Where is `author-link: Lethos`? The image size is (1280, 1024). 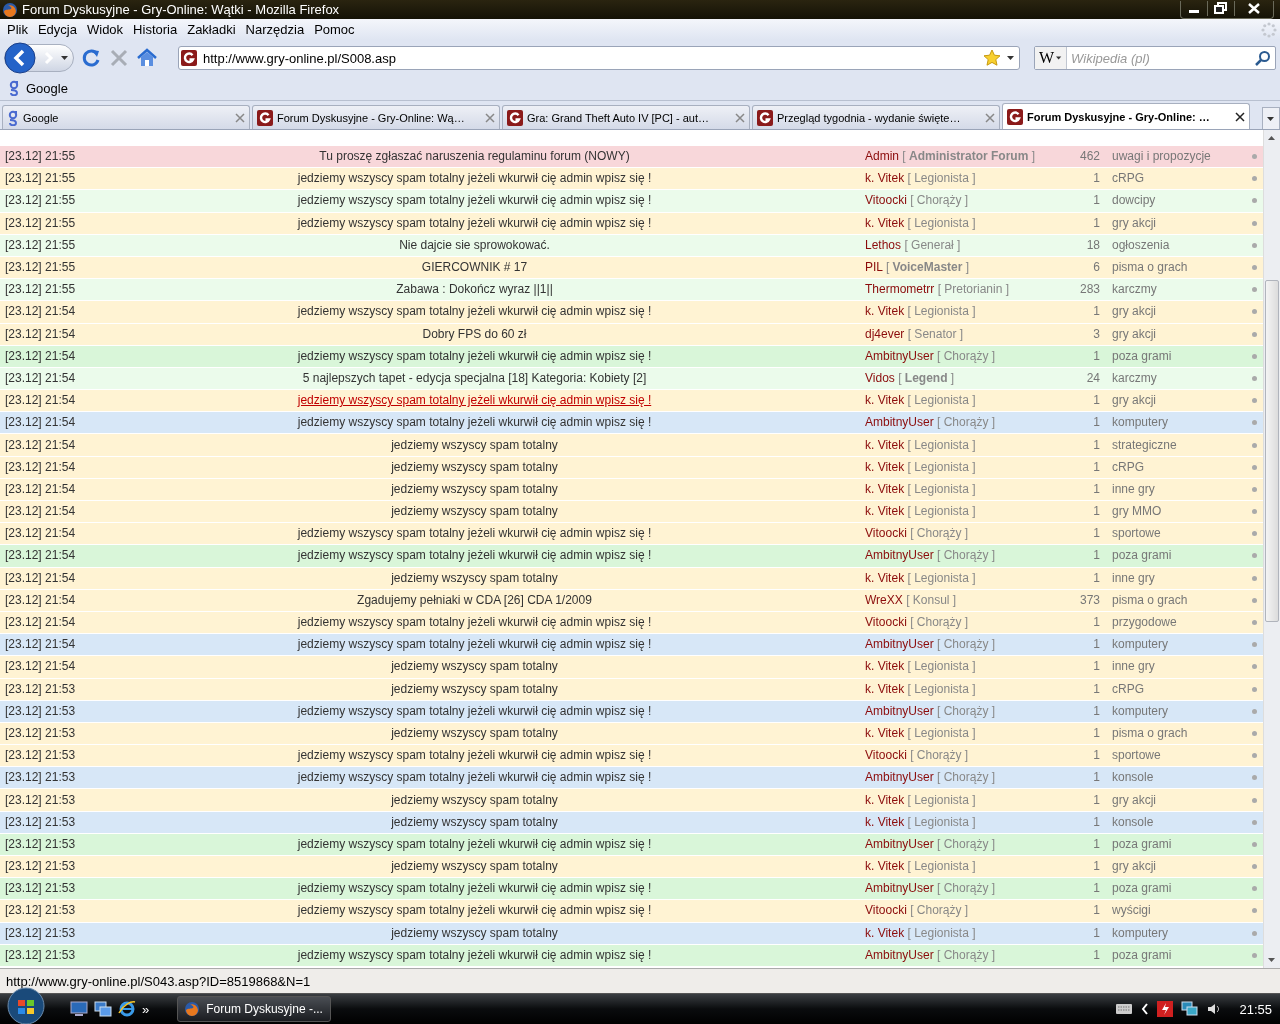
author-link: Lethos is located at coordinates (883, 244).